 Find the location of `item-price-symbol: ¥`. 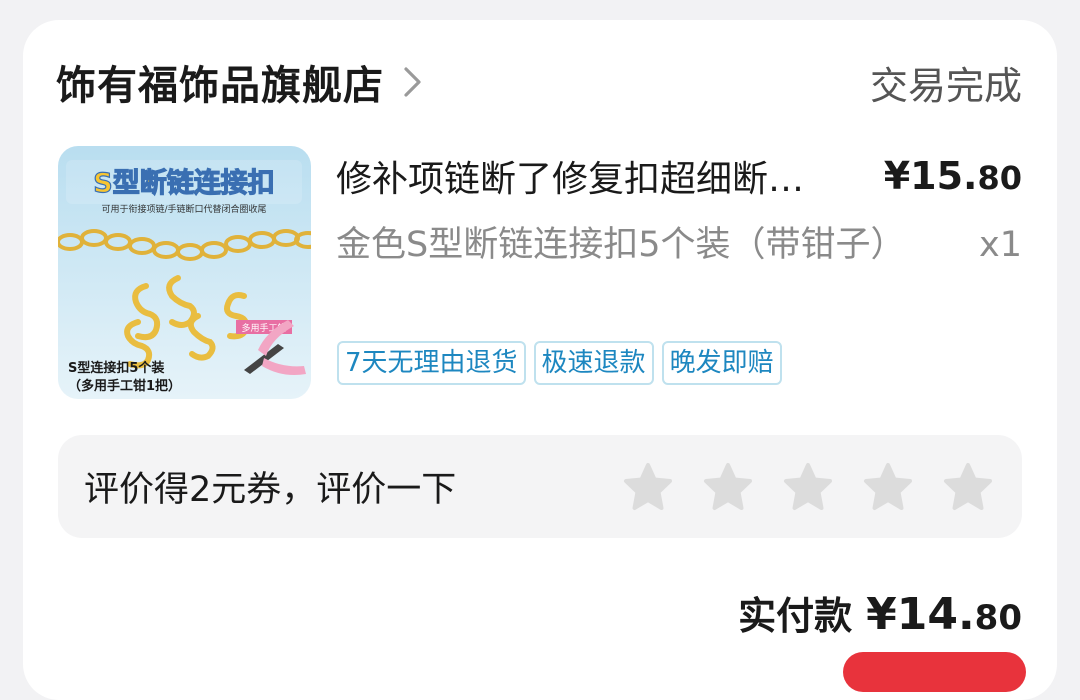

item-price-symbol: ¥ is located at coordinates (897, 176).